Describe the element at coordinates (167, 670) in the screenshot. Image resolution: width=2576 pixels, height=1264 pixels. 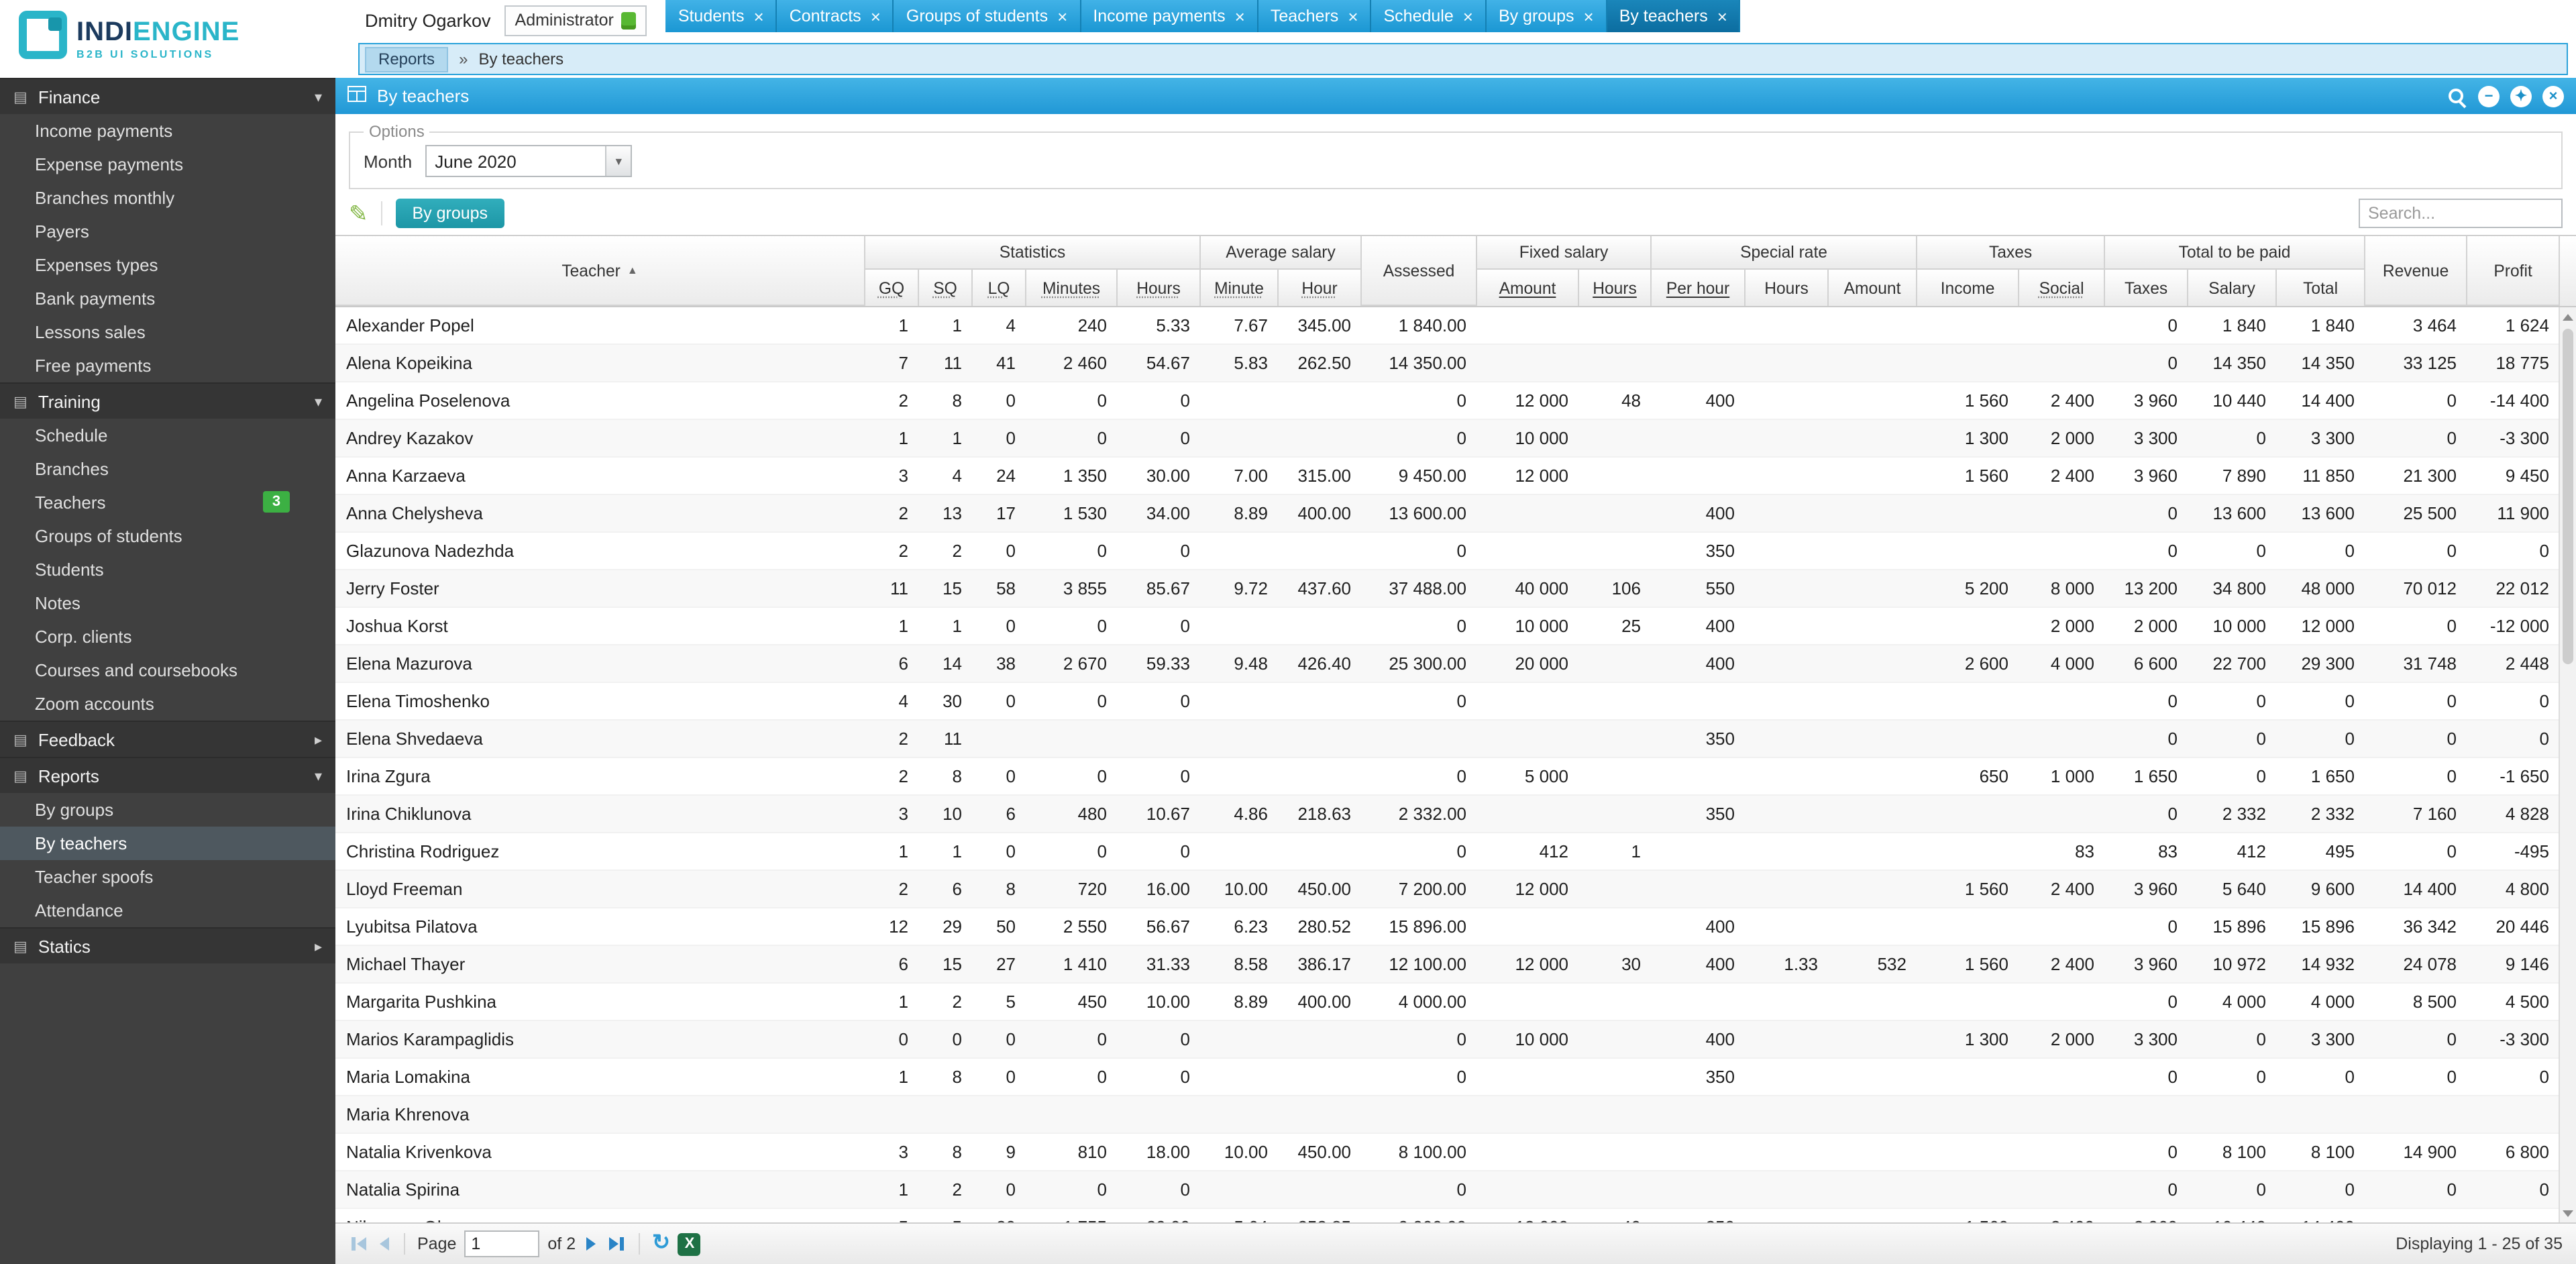
I see `sidebar-item-courses-and-coursebooks: Courses and coursebooks` at that location.